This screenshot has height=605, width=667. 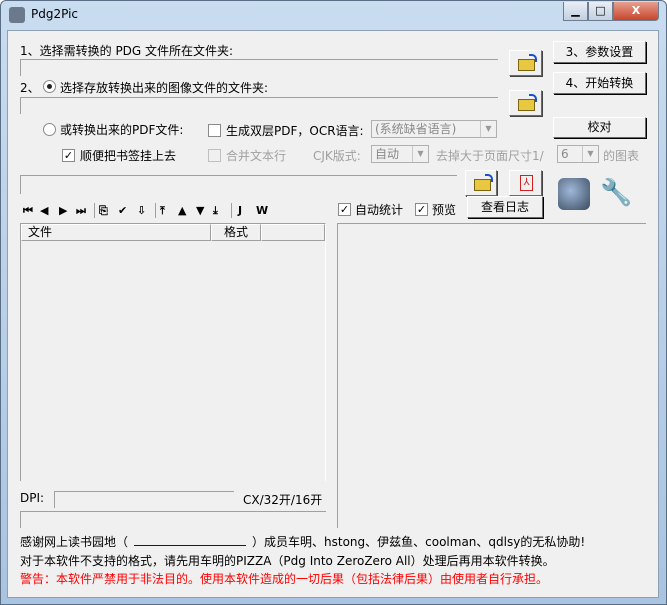 What do you see at coordinates (74, 542) in the screenshot?
I see `credits-pre: 感谢网上读书园地（` at bounding box center [74, 542].